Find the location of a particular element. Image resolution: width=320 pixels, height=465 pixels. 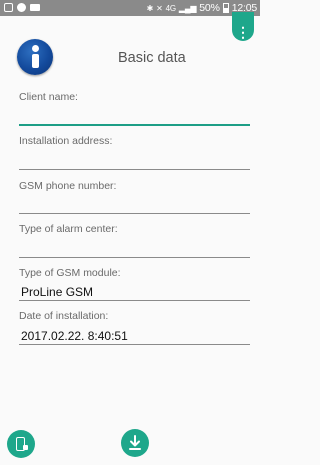

info-icon is located at coordinates (35, 57).